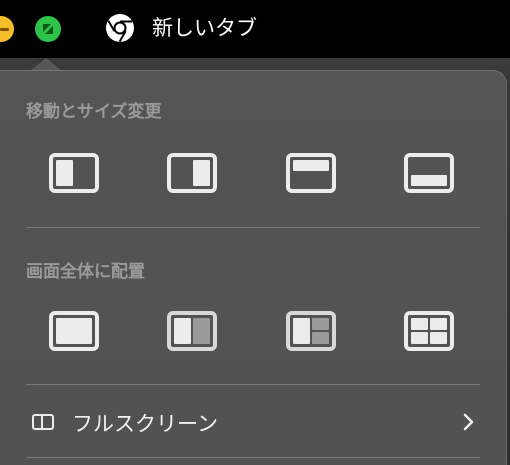 The width and height of the screenshot is (510, 465). I want to click on fullscreen-label: フルスクリーン, so click(145, 424).